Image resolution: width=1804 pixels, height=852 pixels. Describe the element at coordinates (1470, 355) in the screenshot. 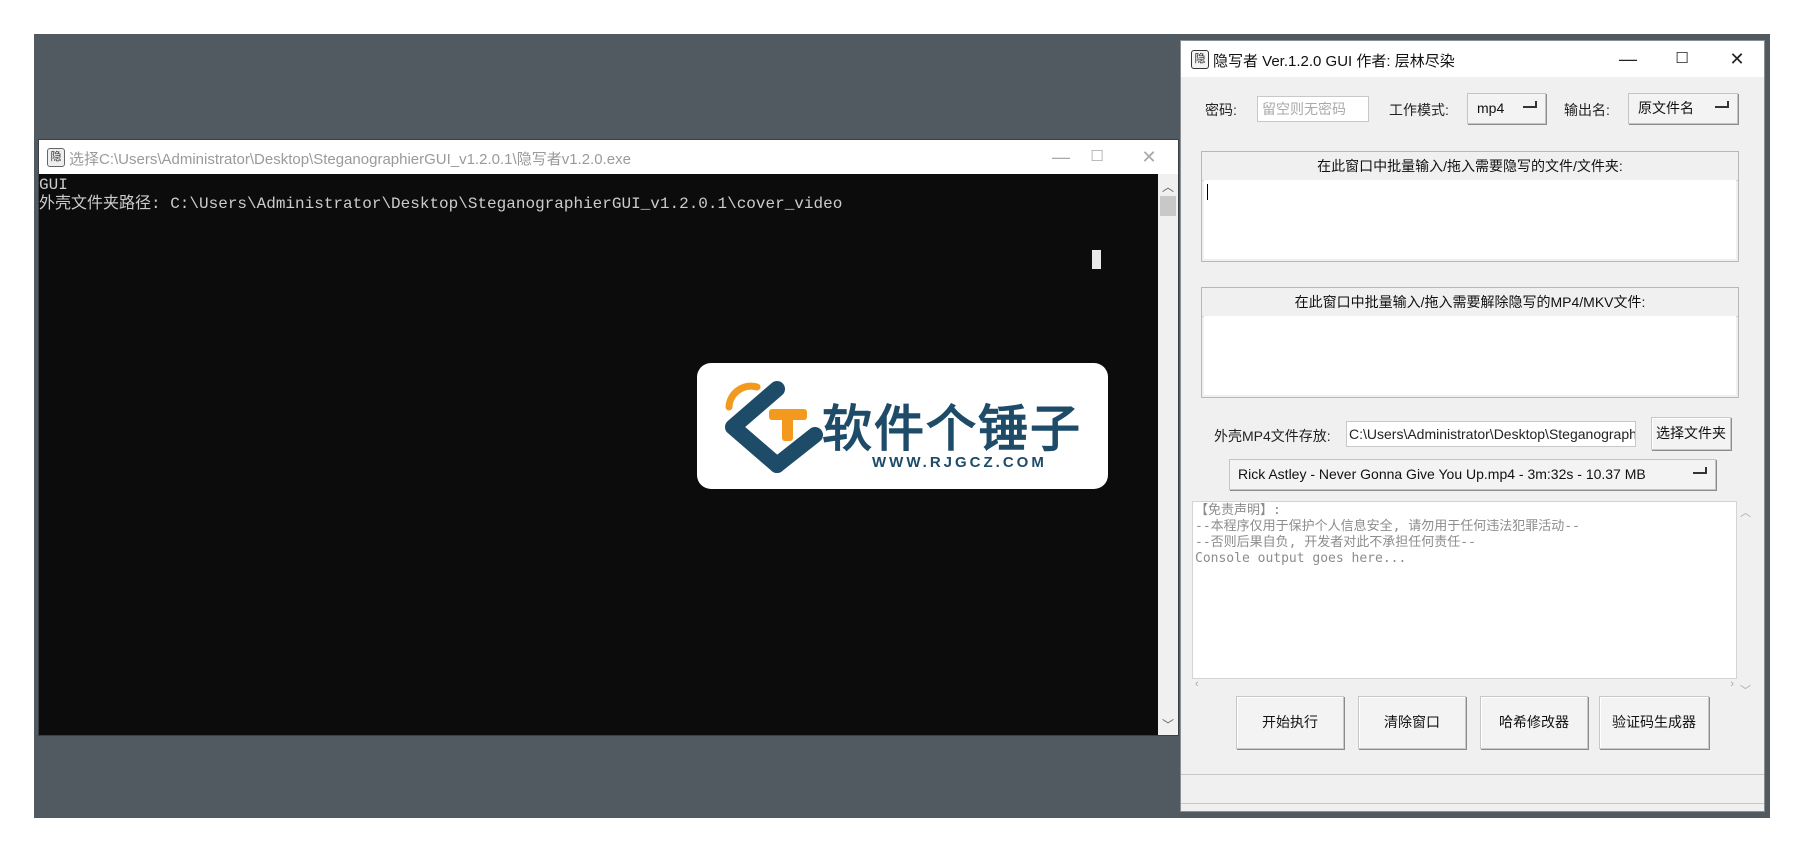

I see `reveal-files-input` at that location.